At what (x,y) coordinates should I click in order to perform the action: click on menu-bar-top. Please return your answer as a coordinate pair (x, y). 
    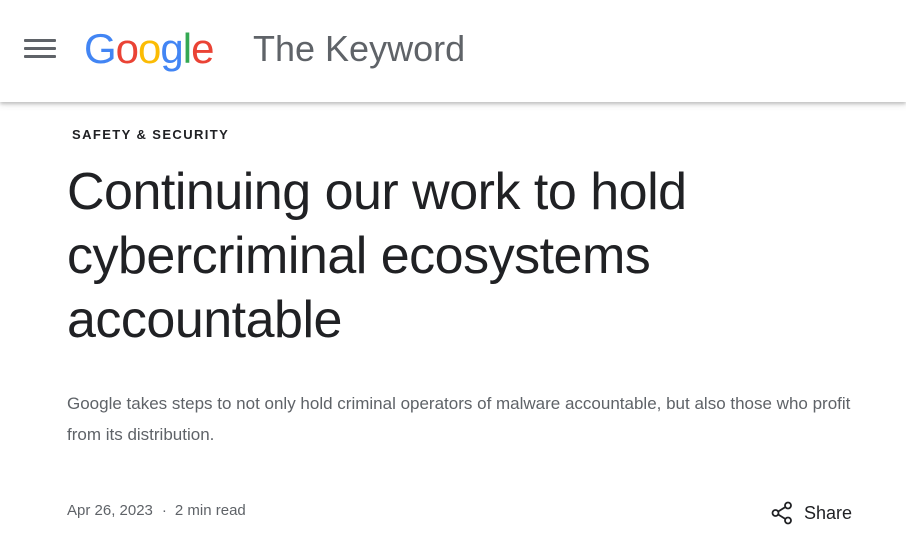
    Looking at the image, I should click on (40, 40).